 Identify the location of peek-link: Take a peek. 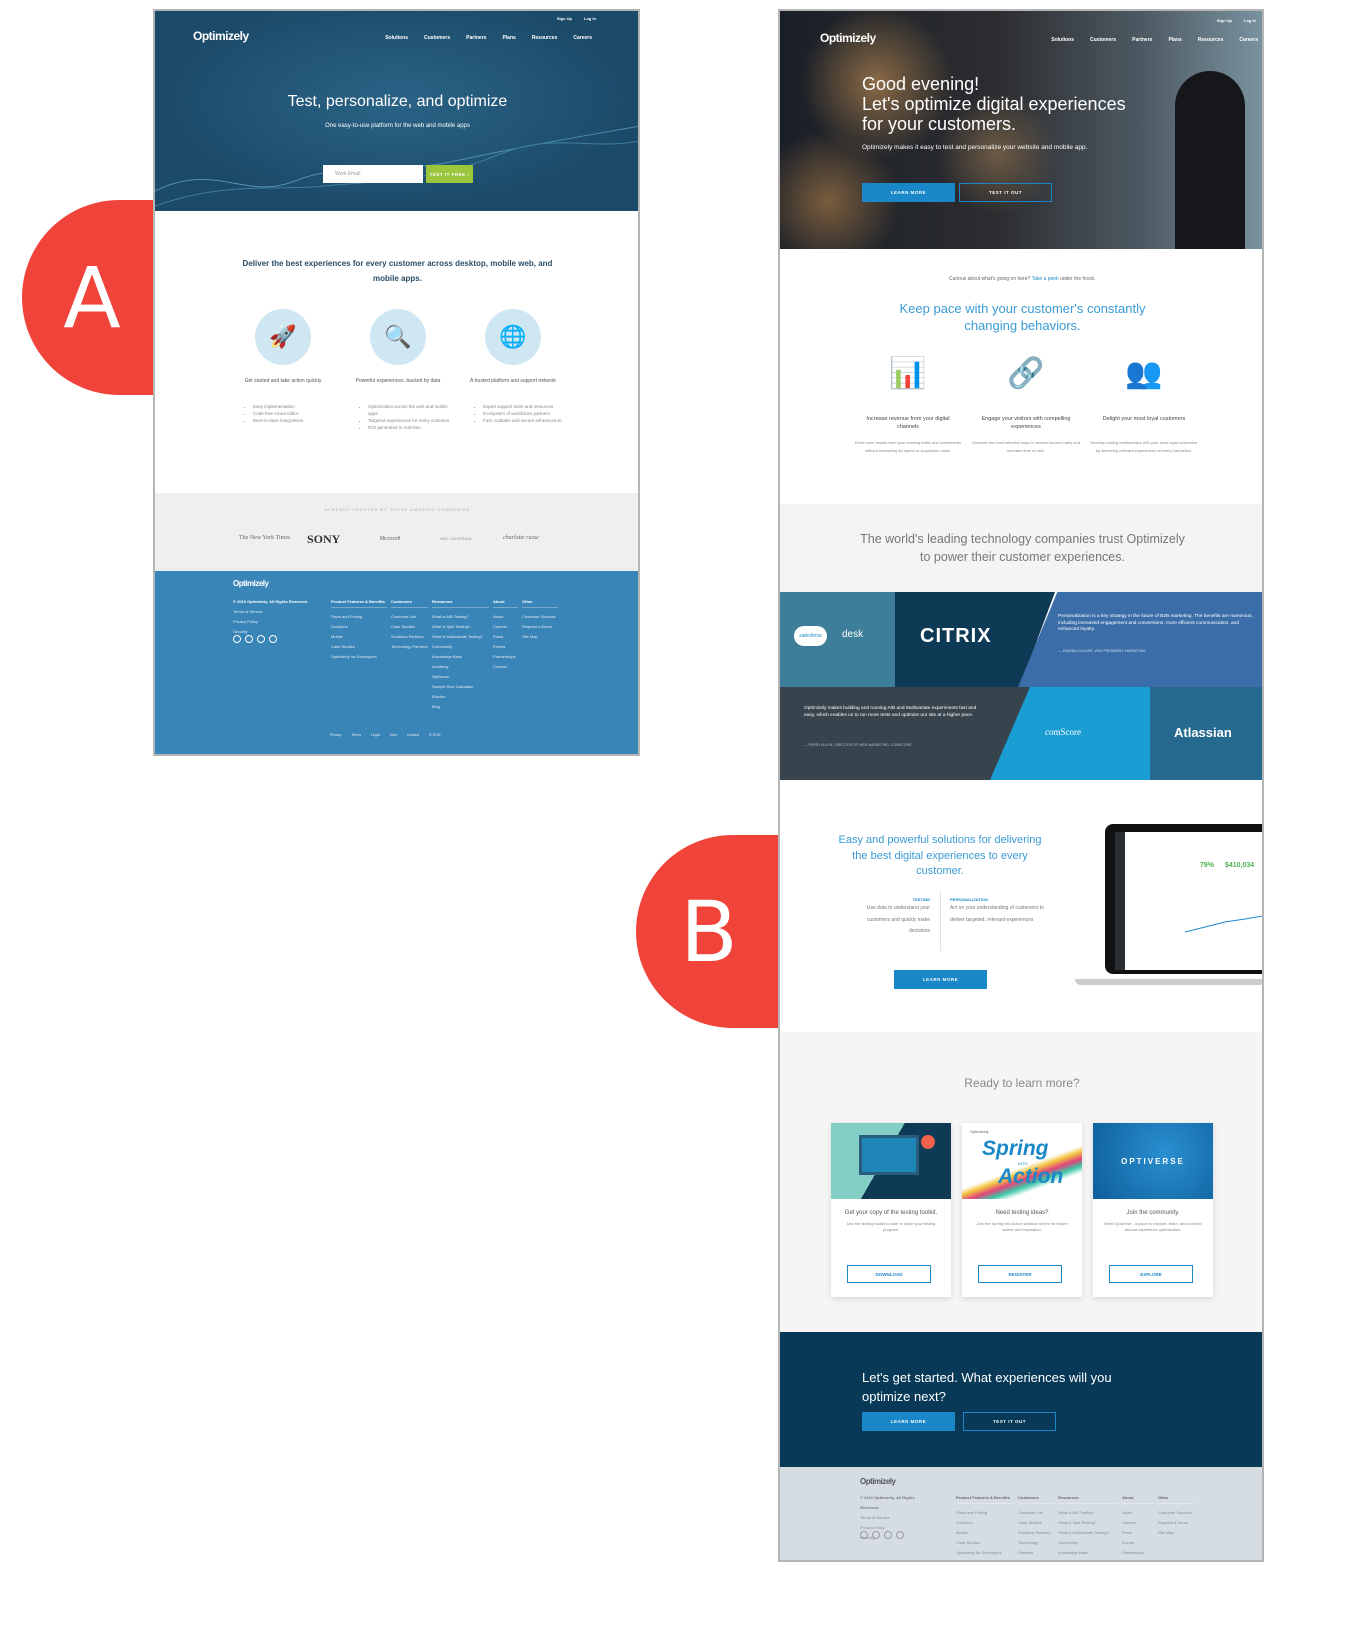
(1045, 279).